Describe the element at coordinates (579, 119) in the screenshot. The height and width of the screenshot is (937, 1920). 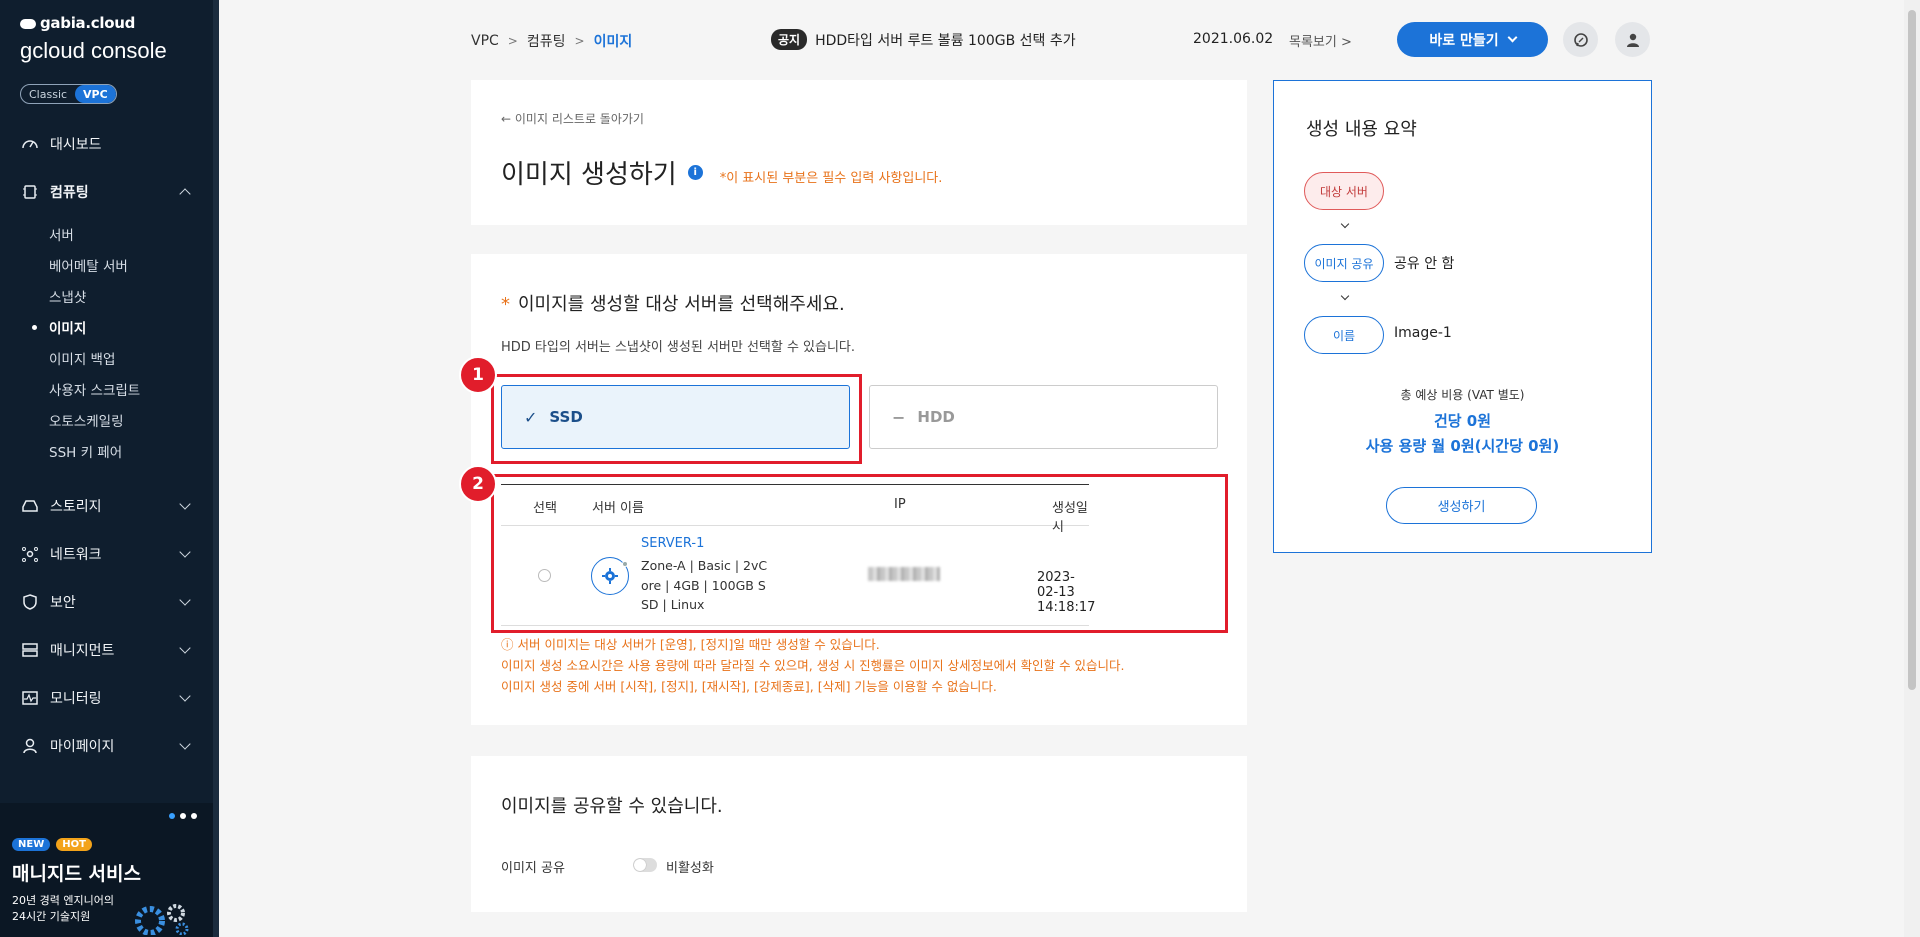
I see `back-label: 이미지 리스트로 돌아가기` at that location.